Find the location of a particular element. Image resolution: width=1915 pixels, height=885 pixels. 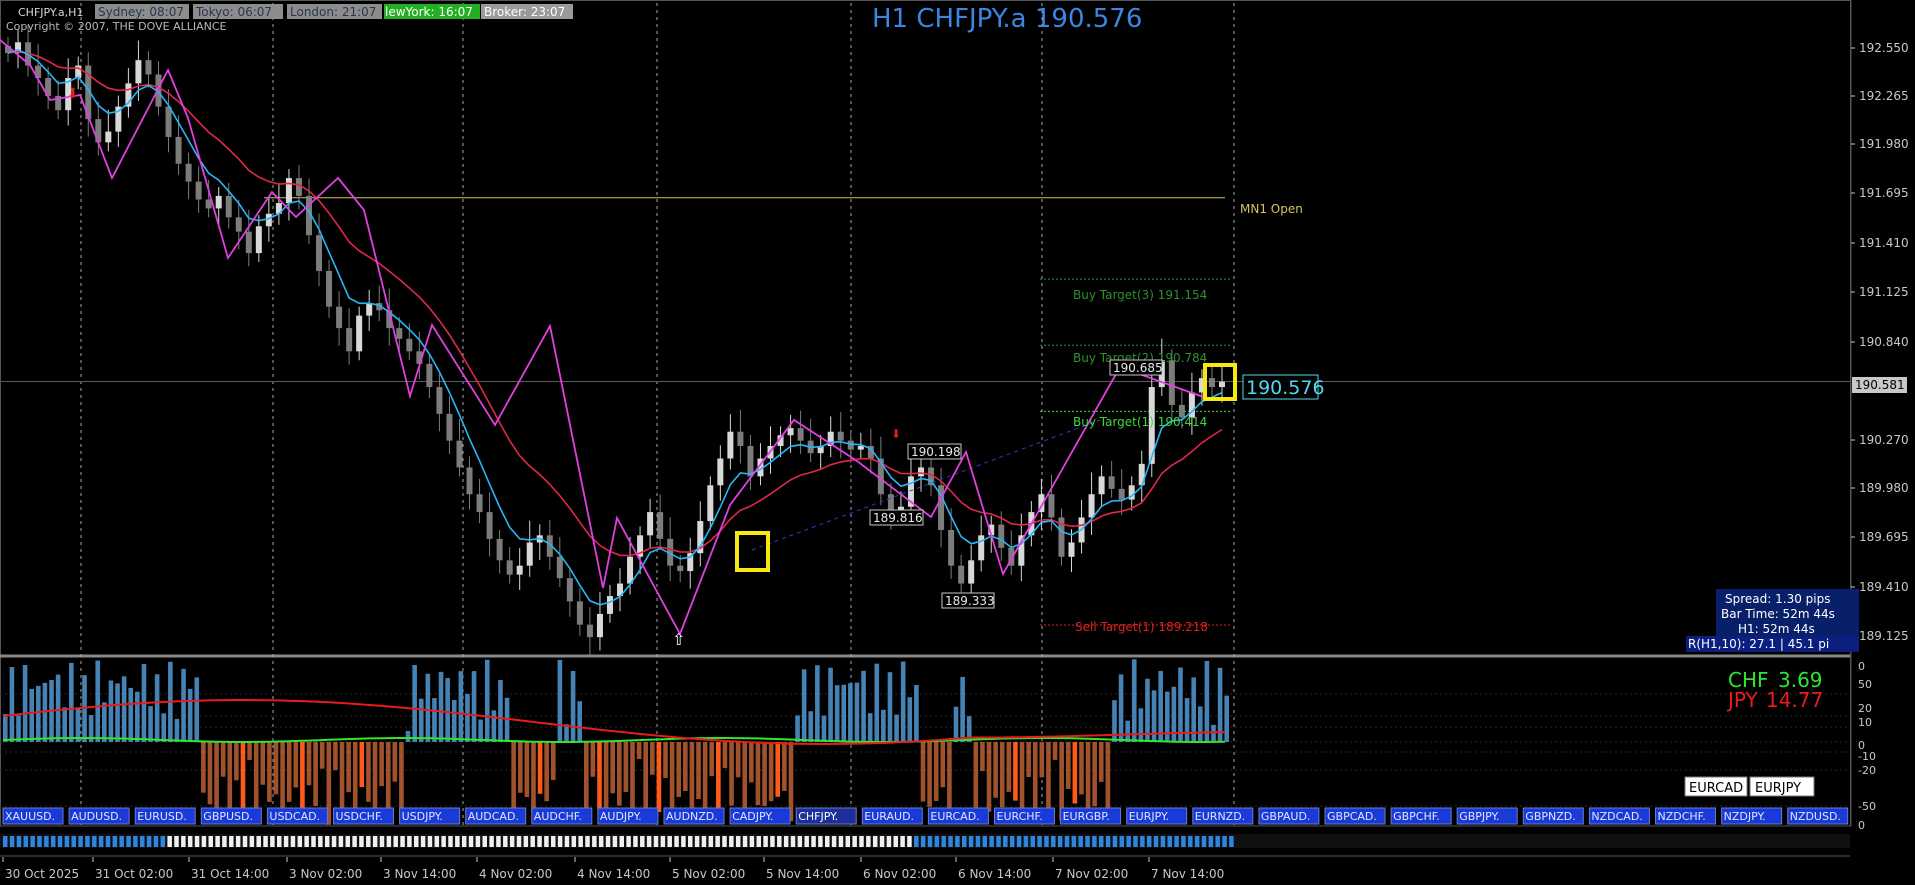

pair-button-label: GBPCHF. is located at coordinates (1416, 816).